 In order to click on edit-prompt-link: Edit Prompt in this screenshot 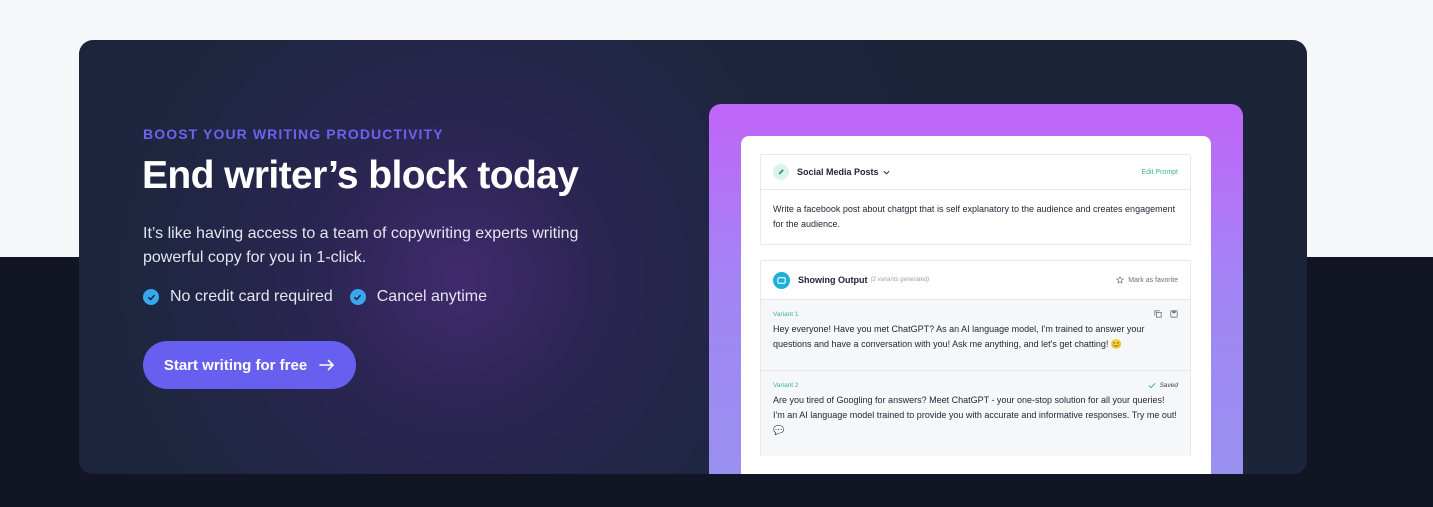, I will do `click(1159, 172)`.